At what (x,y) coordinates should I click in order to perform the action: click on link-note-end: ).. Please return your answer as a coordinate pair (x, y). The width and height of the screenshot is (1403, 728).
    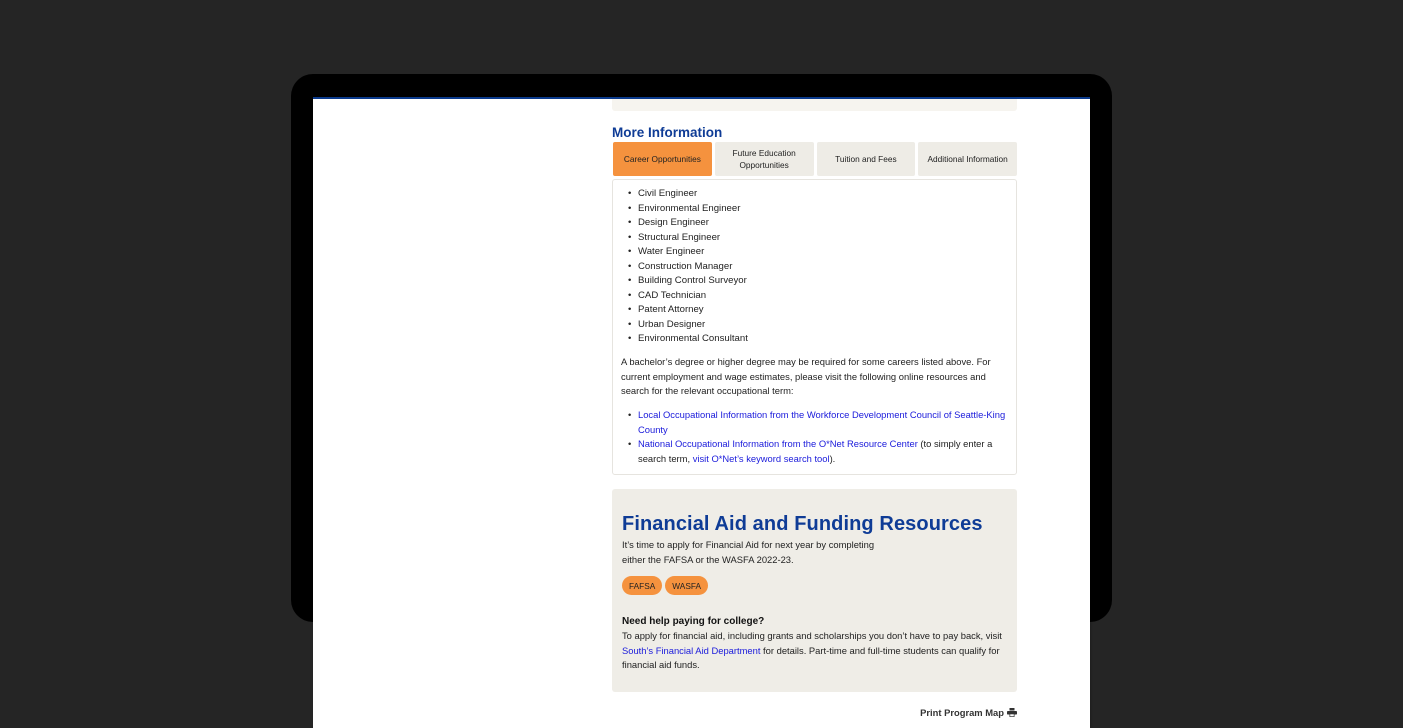
    Looking at the image, I should click on (832, 458).